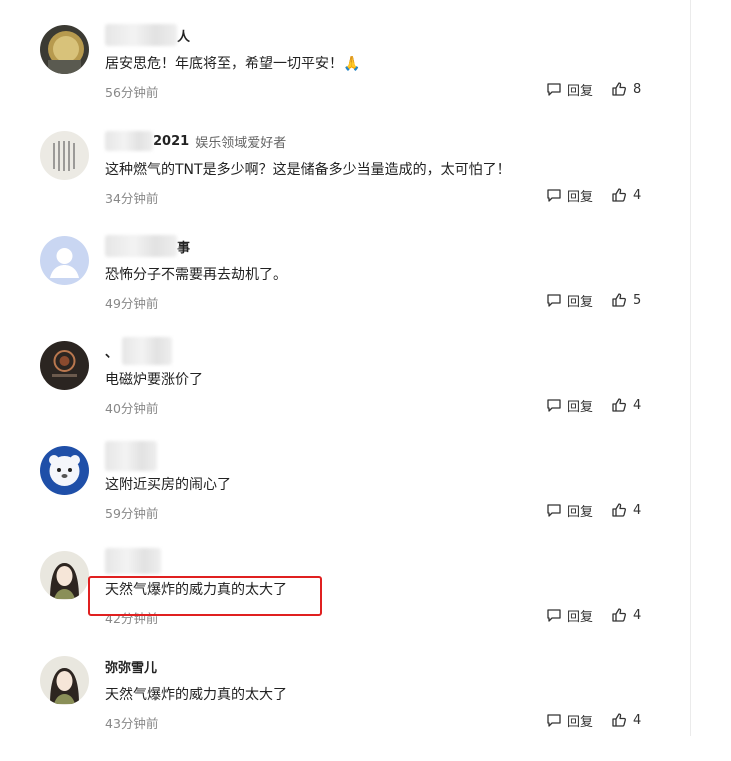 The width and height of the screenshot is (731, 761). What do you see at coordinates (132, 513) in the screenshot?
I see `comment-time: 59分钟前` at bounding box center [132, 513].